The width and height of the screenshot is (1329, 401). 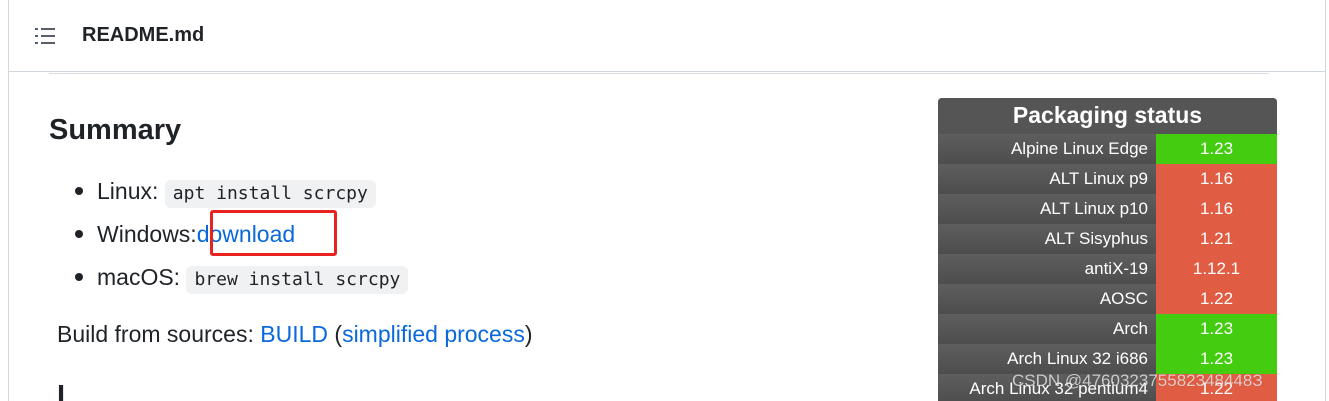 I want to click on packaging-row: ALT Sisyphus 1.21, so click(x=1107, y=239).